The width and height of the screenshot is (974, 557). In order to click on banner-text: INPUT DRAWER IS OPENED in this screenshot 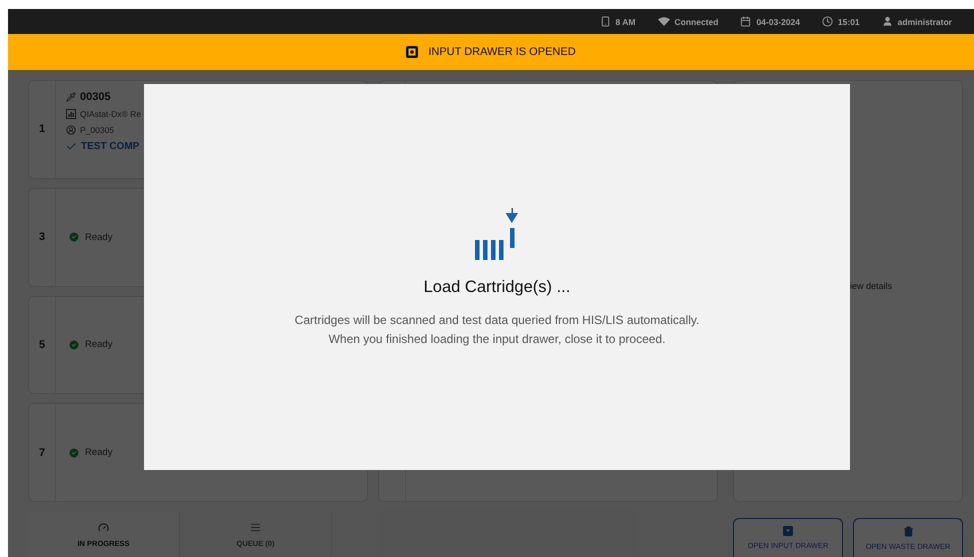, I will do `click(502, 52)`.